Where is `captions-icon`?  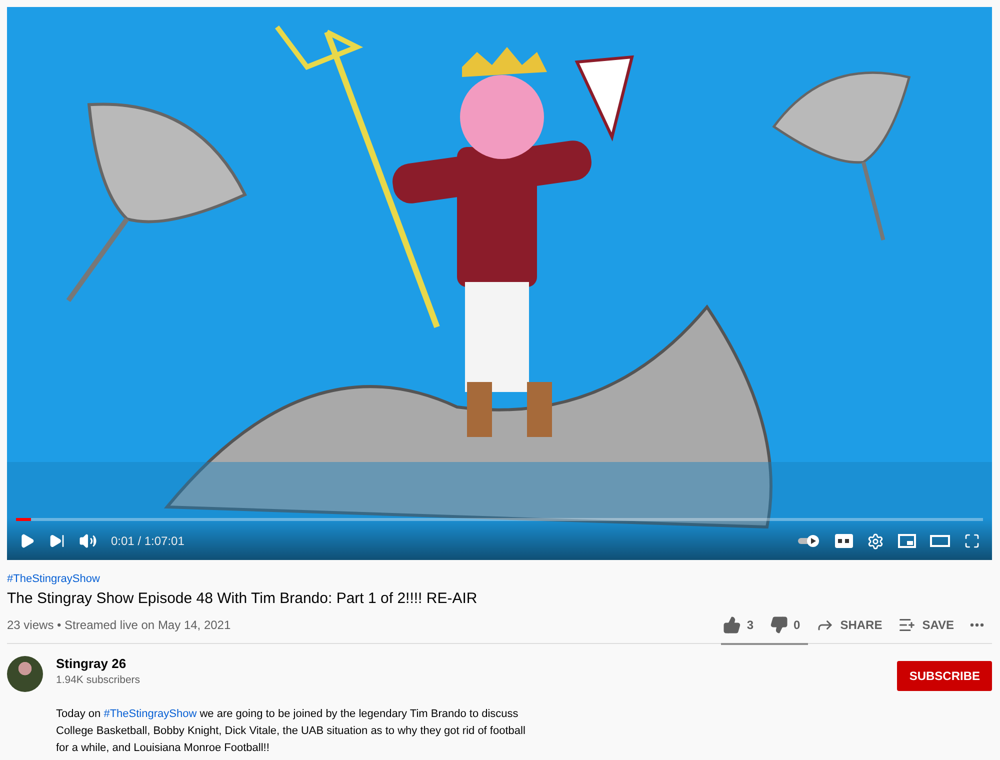
captions-icon is located at coordinates (844, 541).